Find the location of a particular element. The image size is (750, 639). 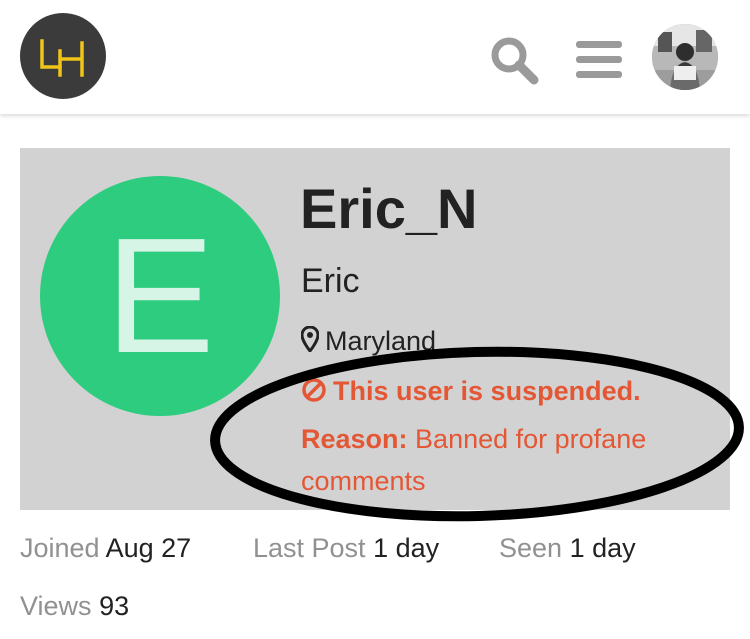

profile-location: Maryland is located at coordinates (368, 341).